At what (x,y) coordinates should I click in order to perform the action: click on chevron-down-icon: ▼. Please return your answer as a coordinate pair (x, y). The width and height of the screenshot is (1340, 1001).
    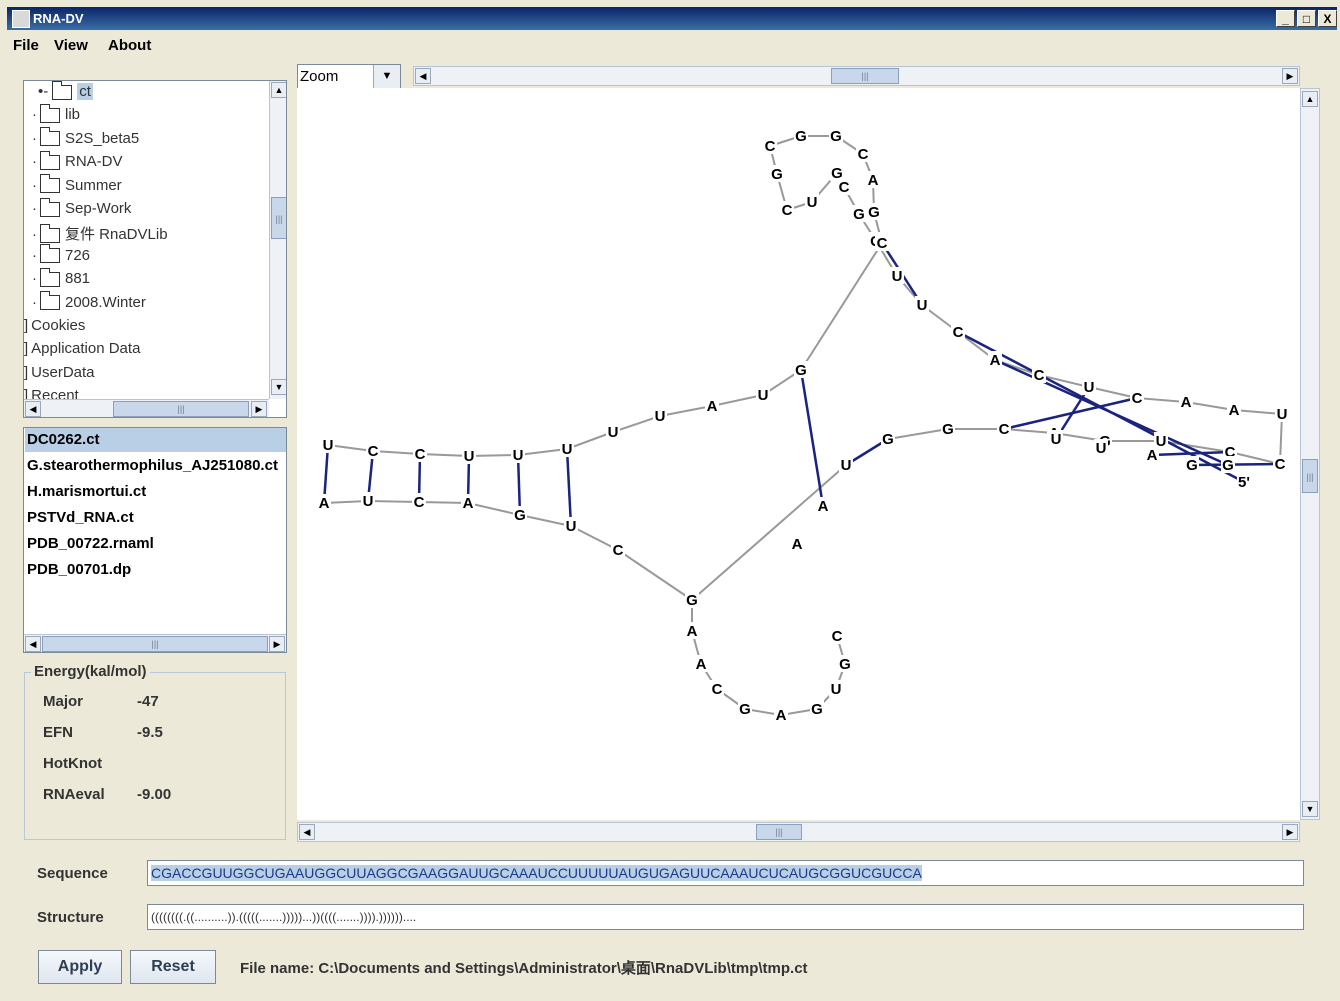
    Looking at the image, I should click on (386, 76).